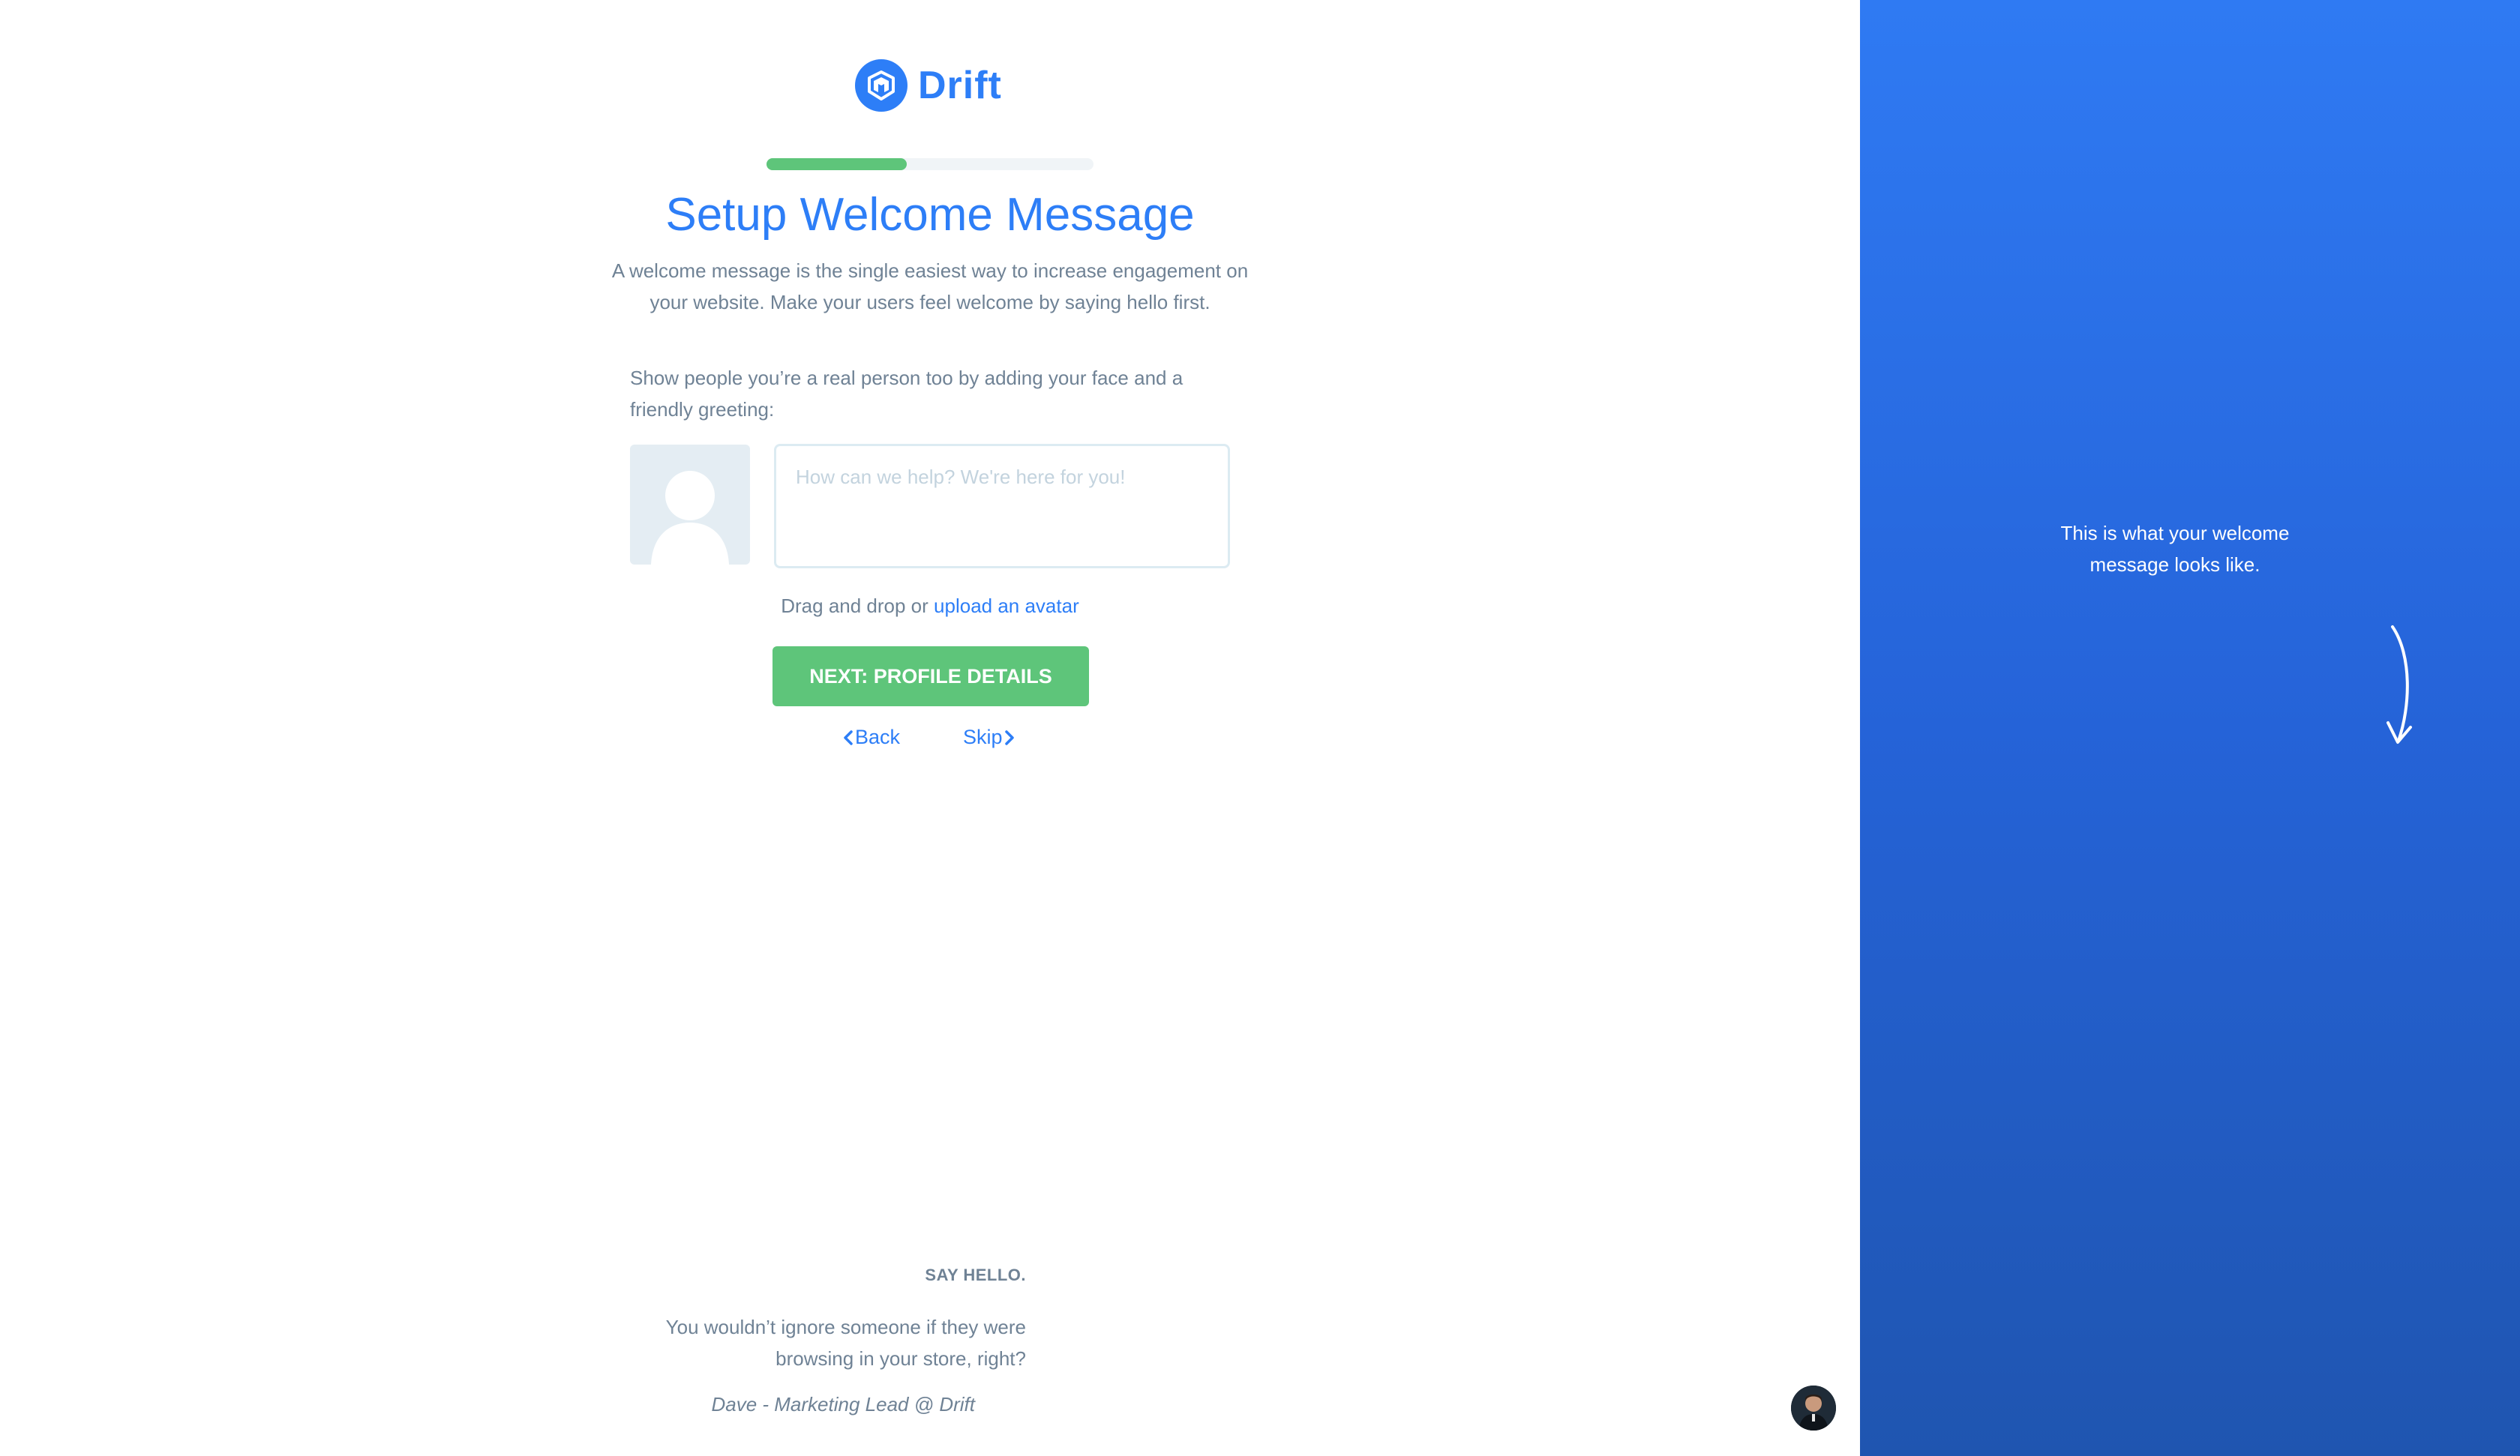  I want to click on progress-fill, so click(837, 164).